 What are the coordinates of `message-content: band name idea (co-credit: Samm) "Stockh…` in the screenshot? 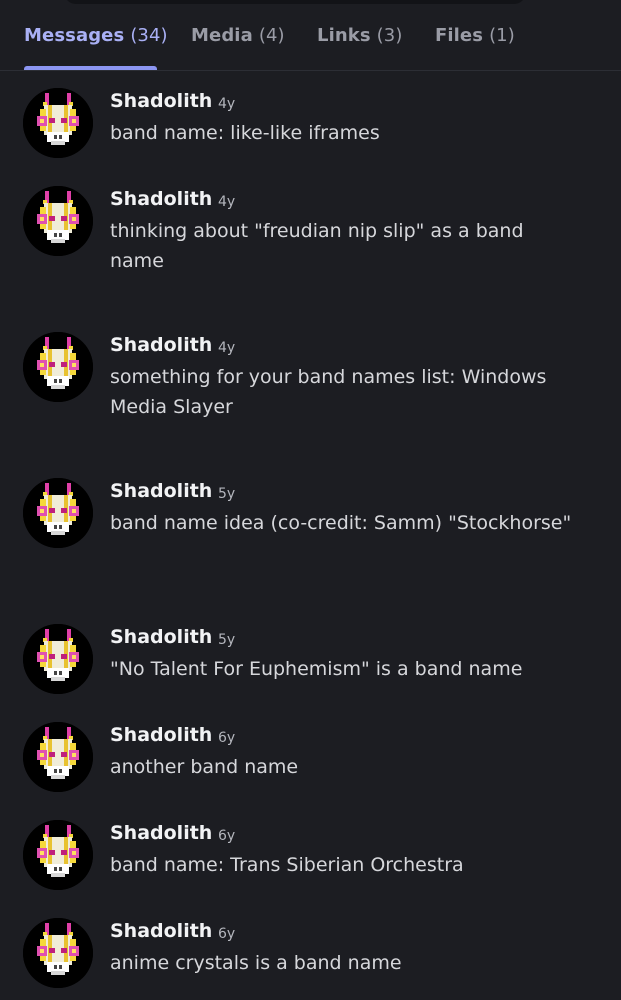 It's located at (341, 523).